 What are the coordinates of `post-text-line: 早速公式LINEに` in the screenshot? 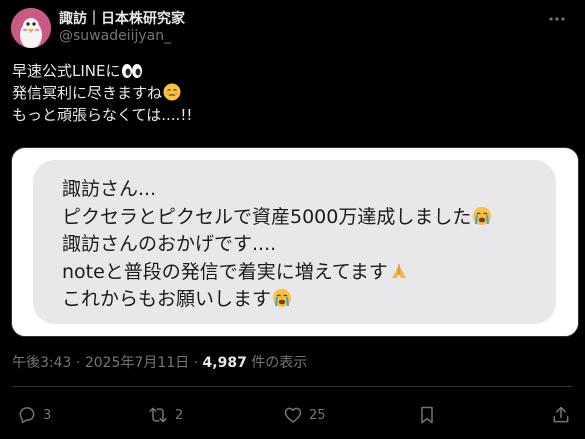 It's located at (292, 71).